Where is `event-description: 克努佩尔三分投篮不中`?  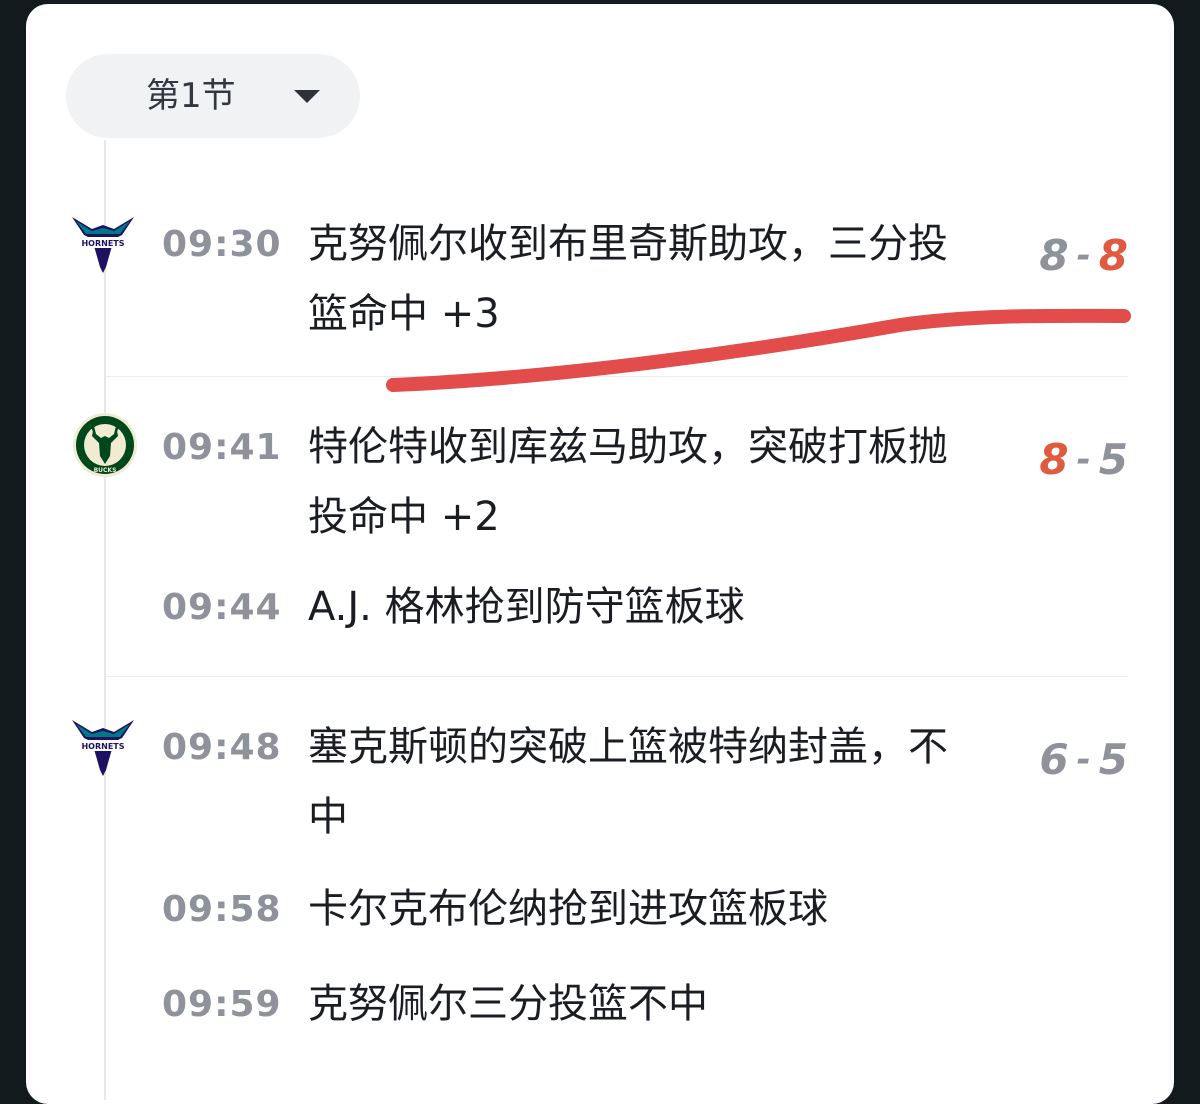
event-description: 克努佩尔三分投篮不中 is located at coordinates (508, 1004).